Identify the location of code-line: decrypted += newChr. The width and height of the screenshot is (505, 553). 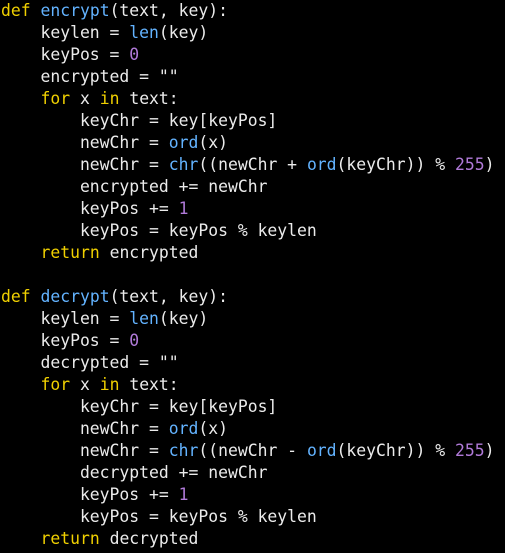
(252, 473).